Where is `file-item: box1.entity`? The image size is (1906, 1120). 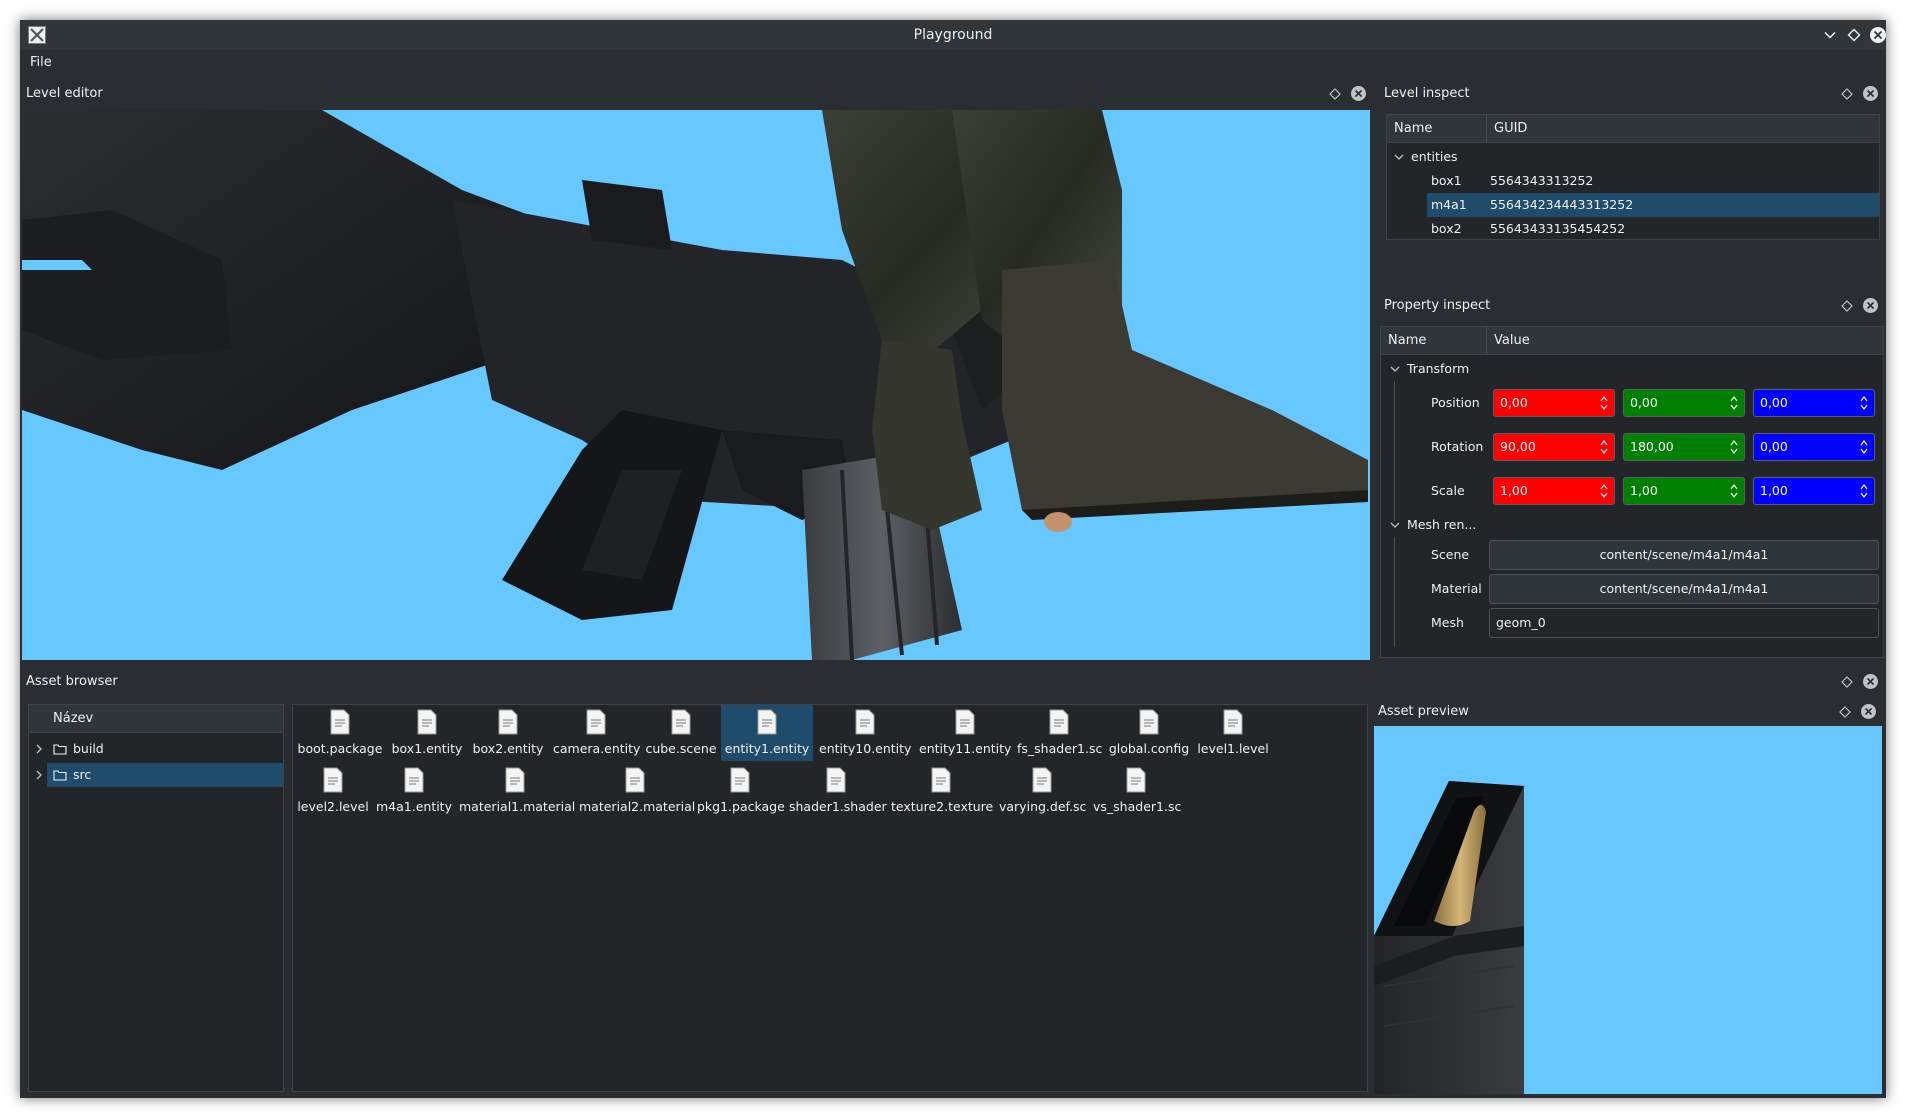
file-item: box1.entity is located at coordinates (427, 733).